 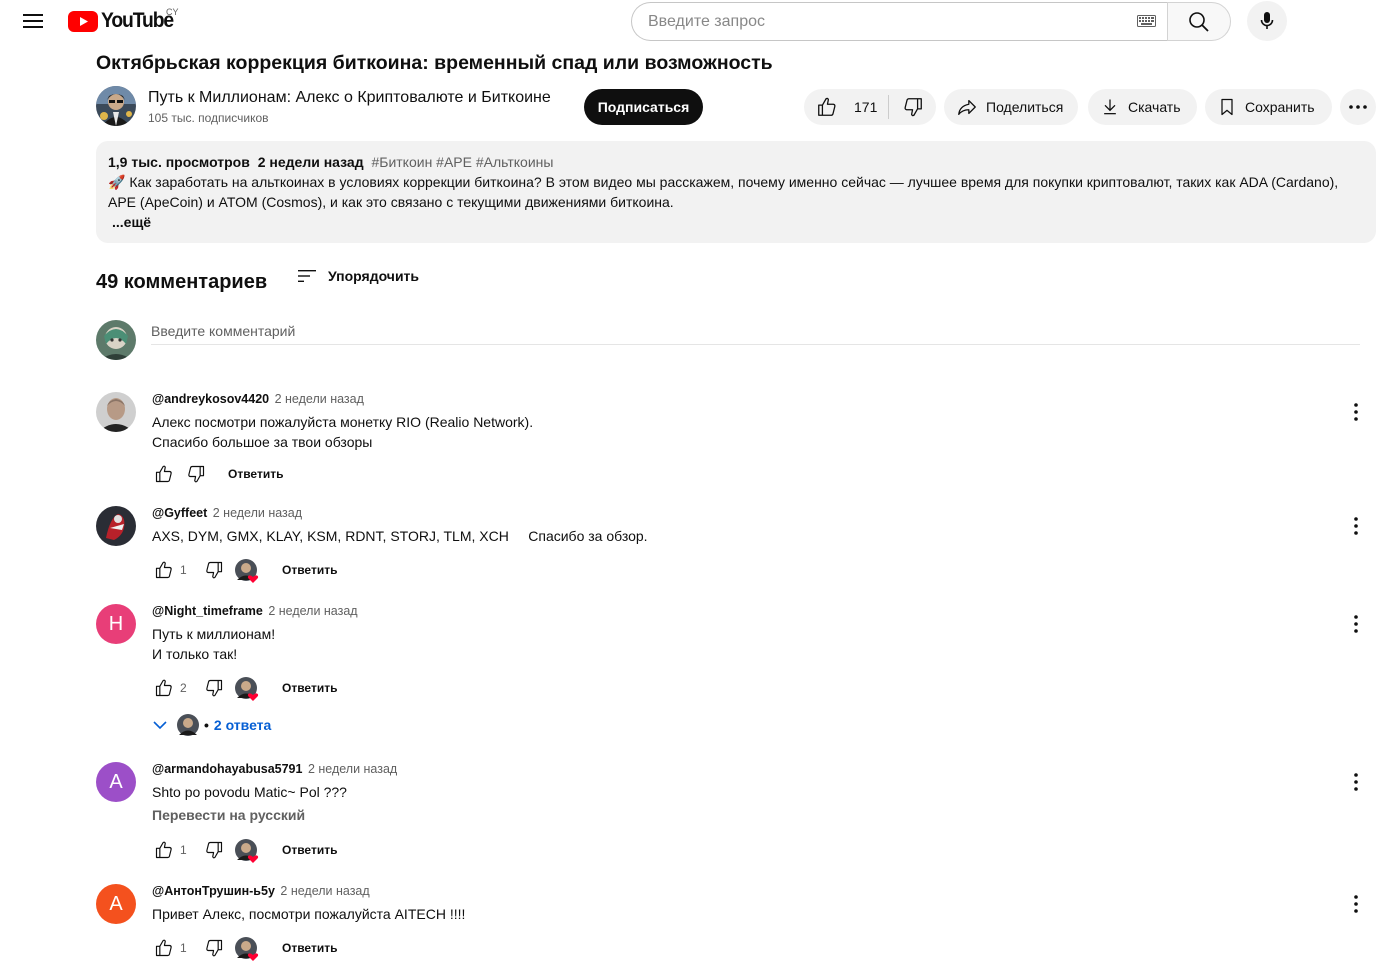 I want to click on voice-search-button, so click(x=1267, y=21).